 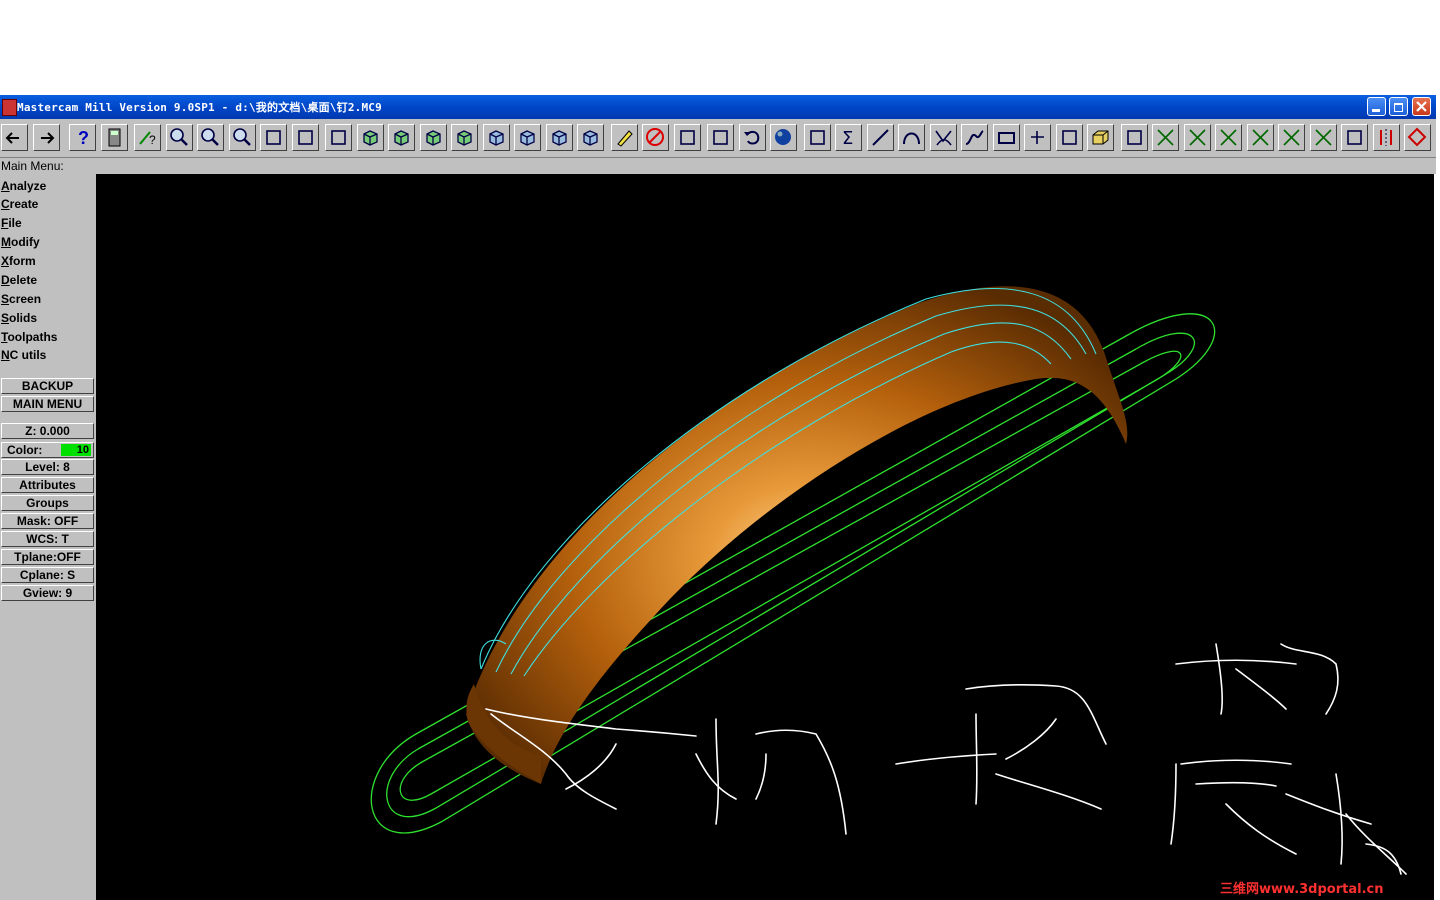 I want to click on back-arrow-button, so click(x=14, y=137).